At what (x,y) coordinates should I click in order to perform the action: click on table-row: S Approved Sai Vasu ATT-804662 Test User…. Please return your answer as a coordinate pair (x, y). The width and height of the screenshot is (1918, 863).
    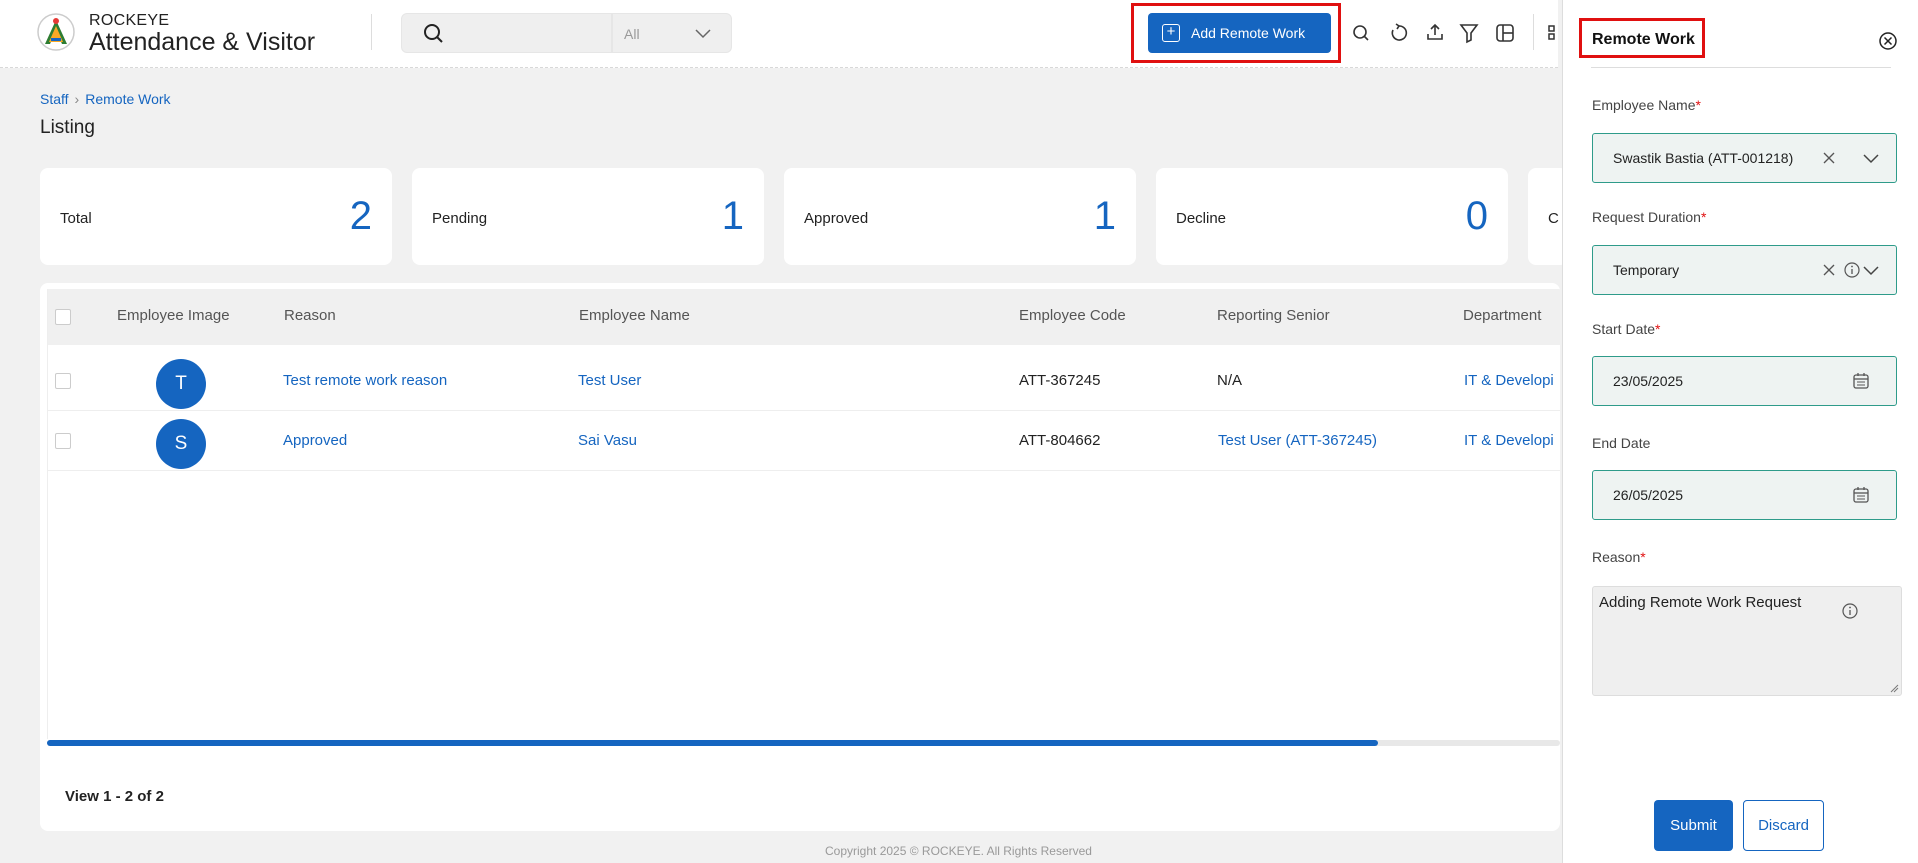
    Looking at the image, I should click on (804, 441).